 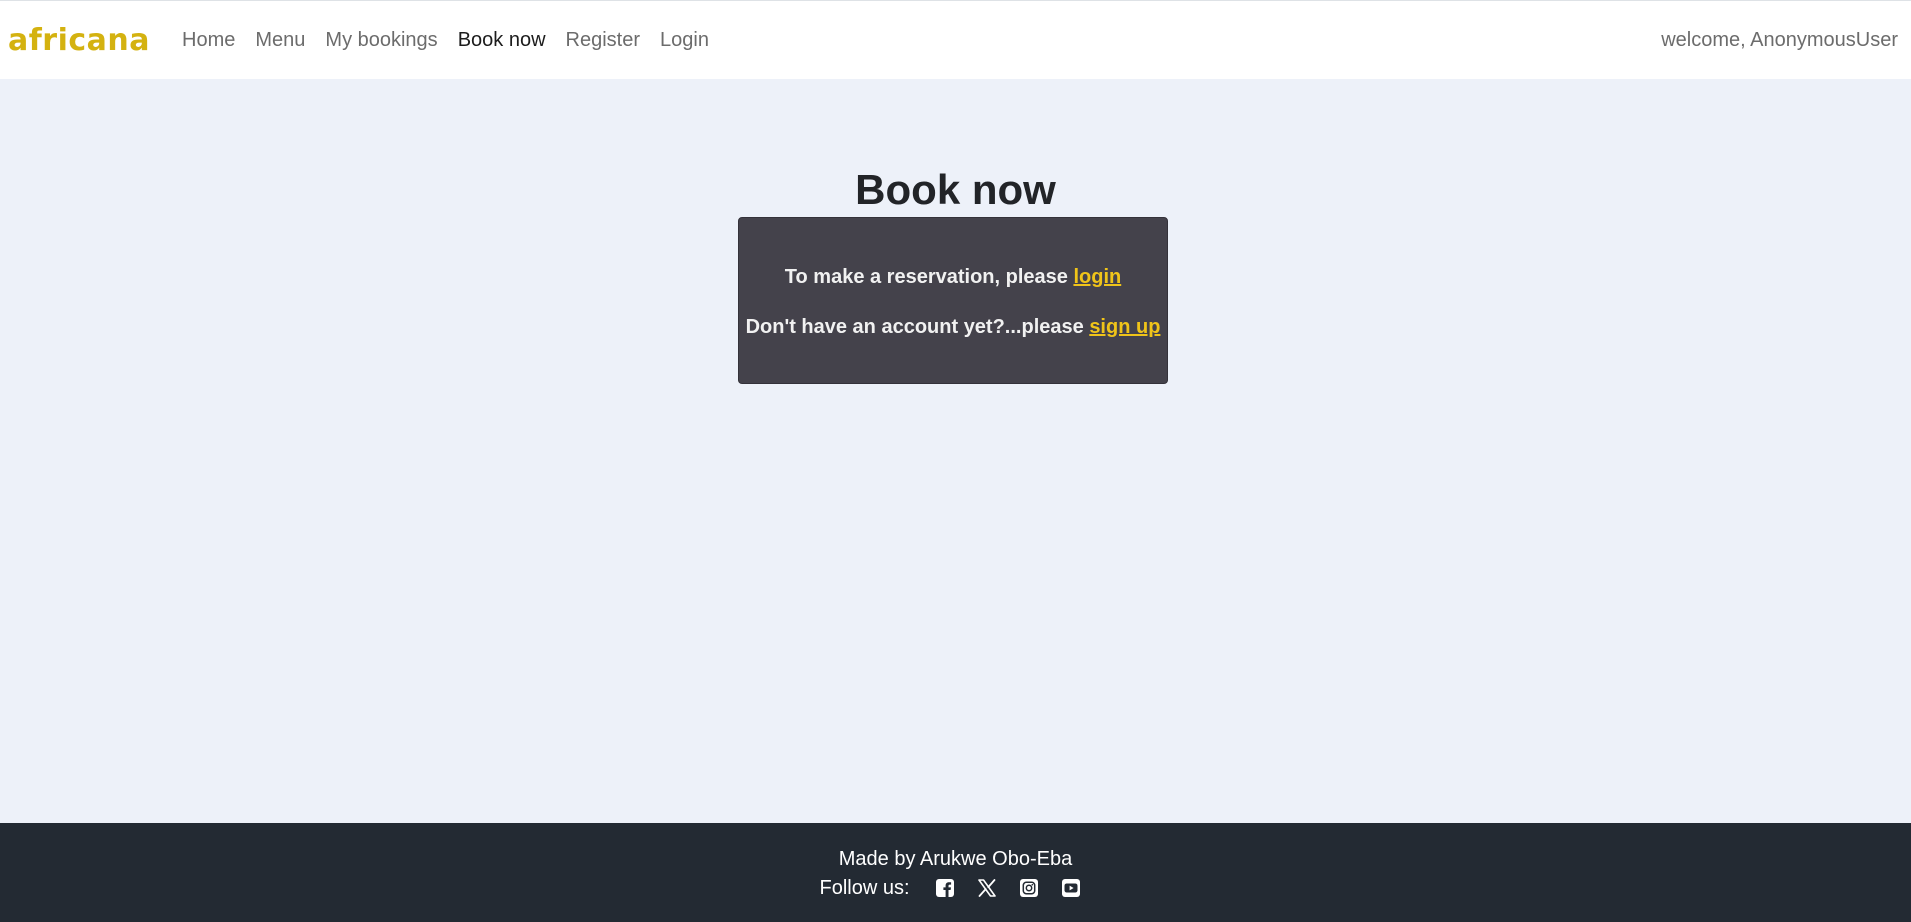 What do you see at coordinates (1097, 277) in the screenshot?
I see `login-link: login` at bounding box center [1097, 277].